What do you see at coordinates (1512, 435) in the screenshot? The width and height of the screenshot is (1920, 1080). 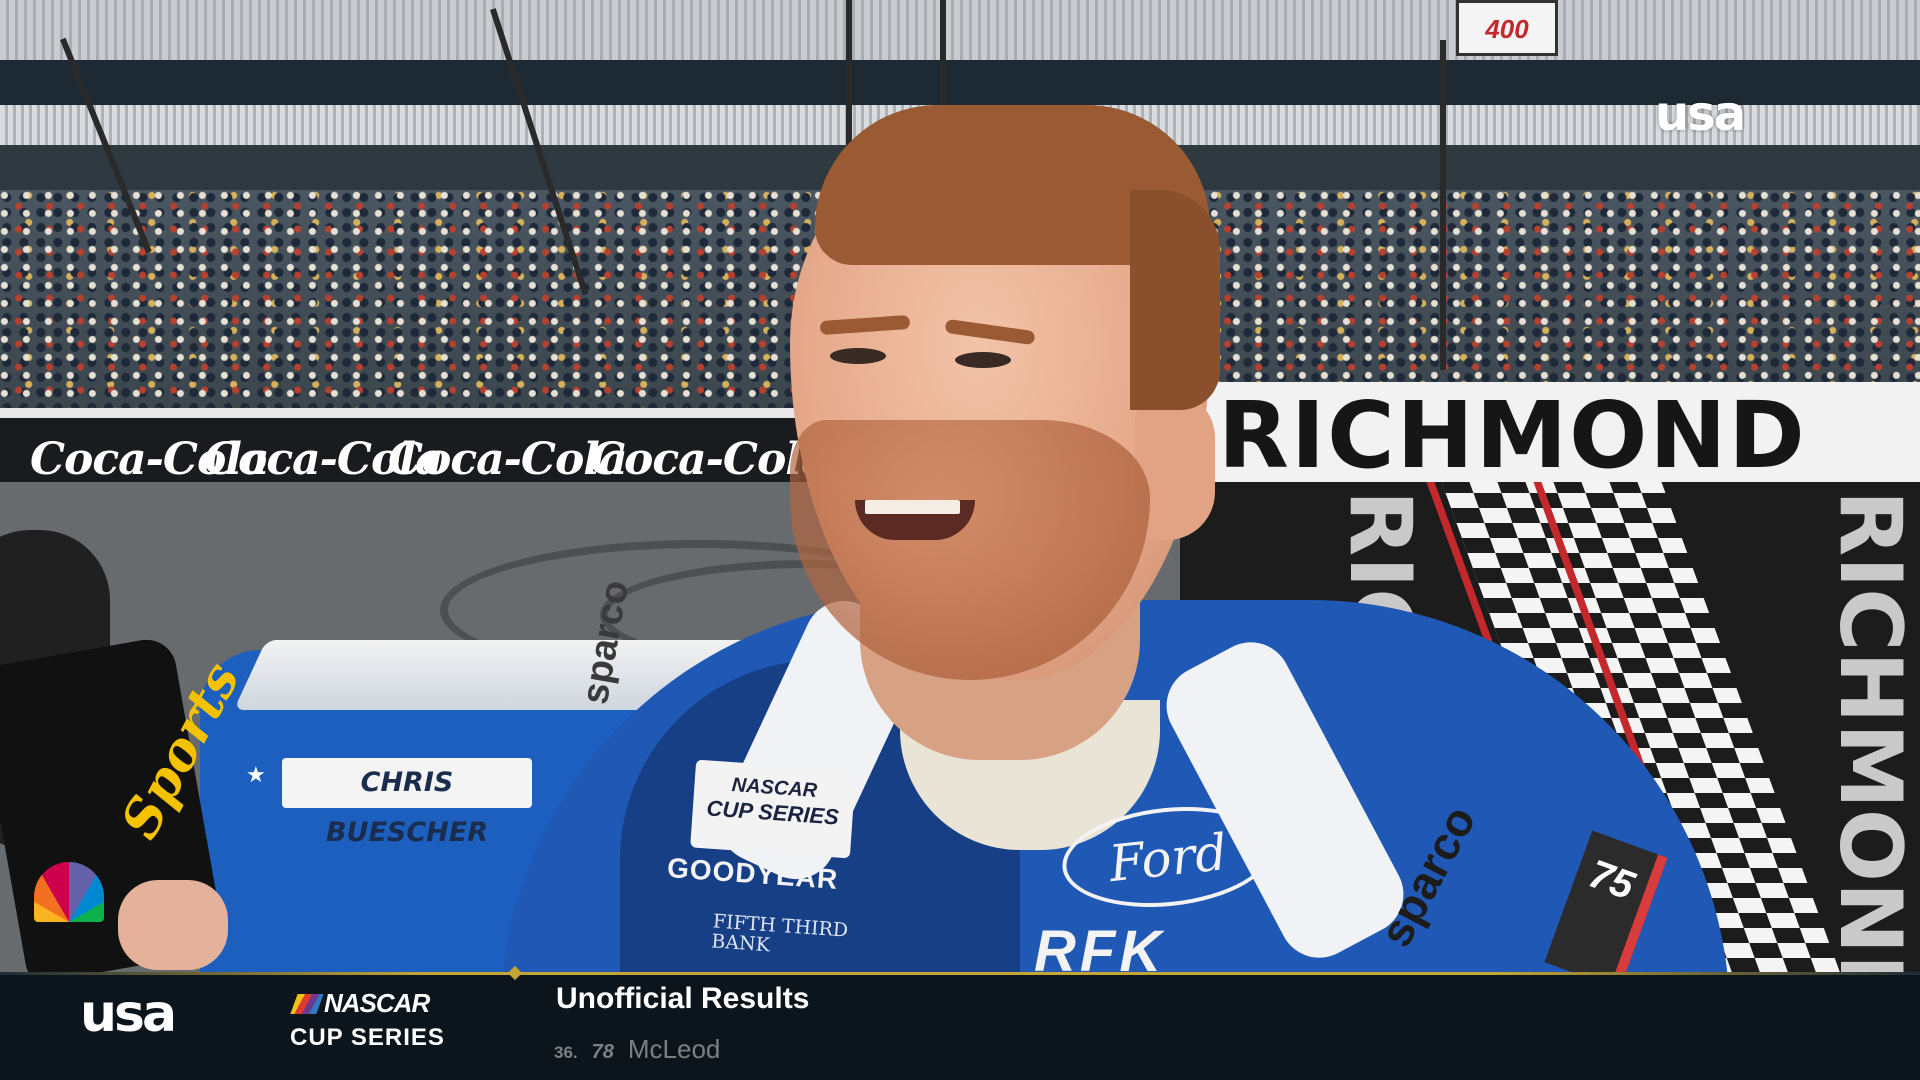 I see `venue-sign: RICHMOND` at bounding box center [1512, 435].